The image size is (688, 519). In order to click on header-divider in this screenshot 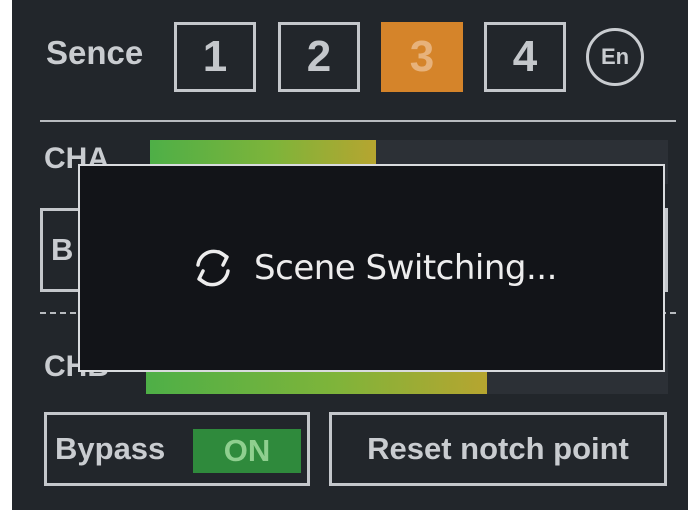, I will do `click(358, 121)`.